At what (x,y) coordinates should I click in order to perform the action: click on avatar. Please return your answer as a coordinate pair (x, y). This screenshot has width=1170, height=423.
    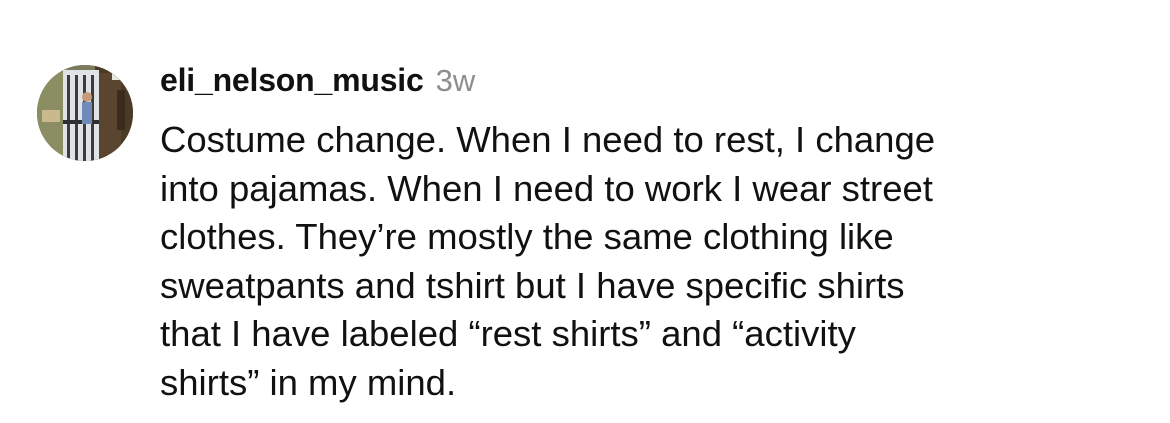
    Looking at the image, I should click on (85, 113).